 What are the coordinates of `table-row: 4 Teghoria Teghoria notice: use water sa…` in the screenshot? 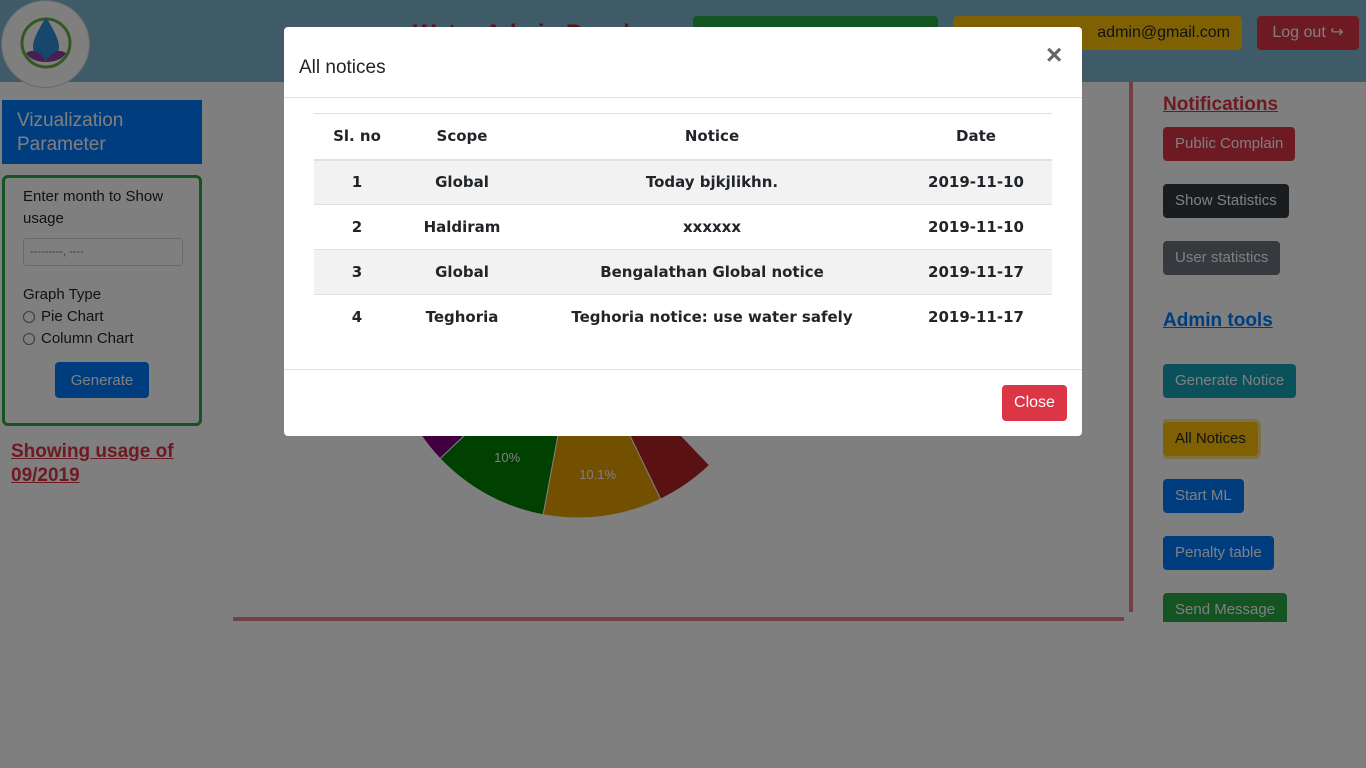 It's located at (683, 317).